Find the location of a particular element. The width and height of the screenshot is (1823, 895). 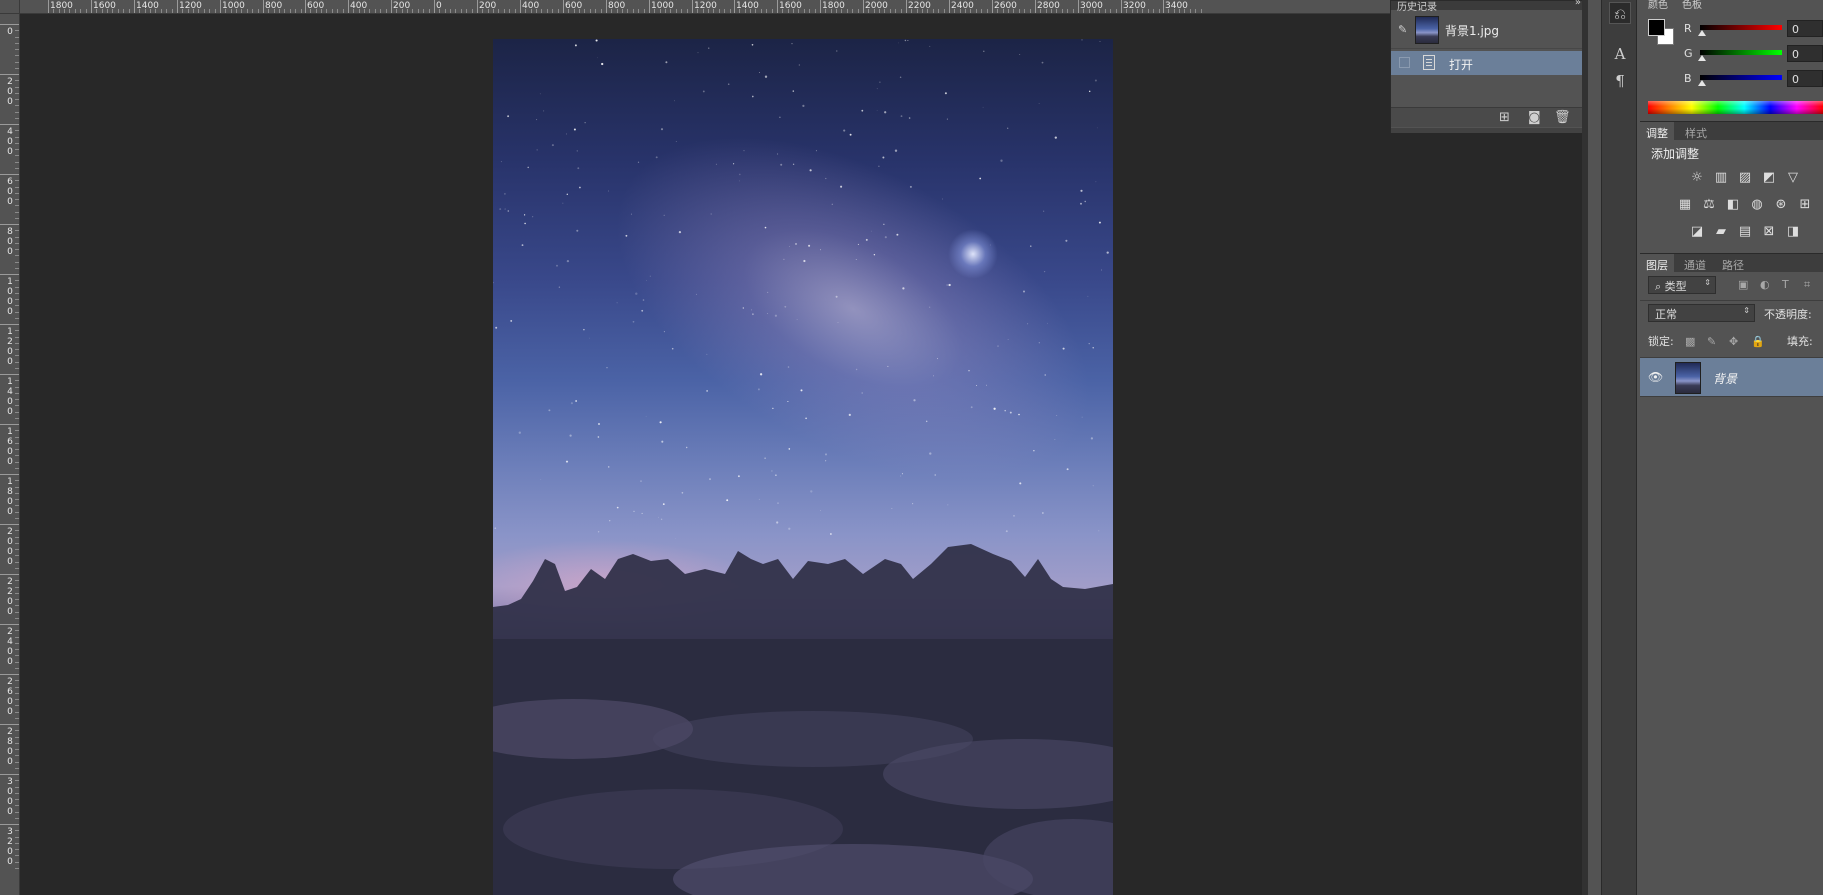

hue-saturation-icon: ▦ is located at coordinates (1685, 205).